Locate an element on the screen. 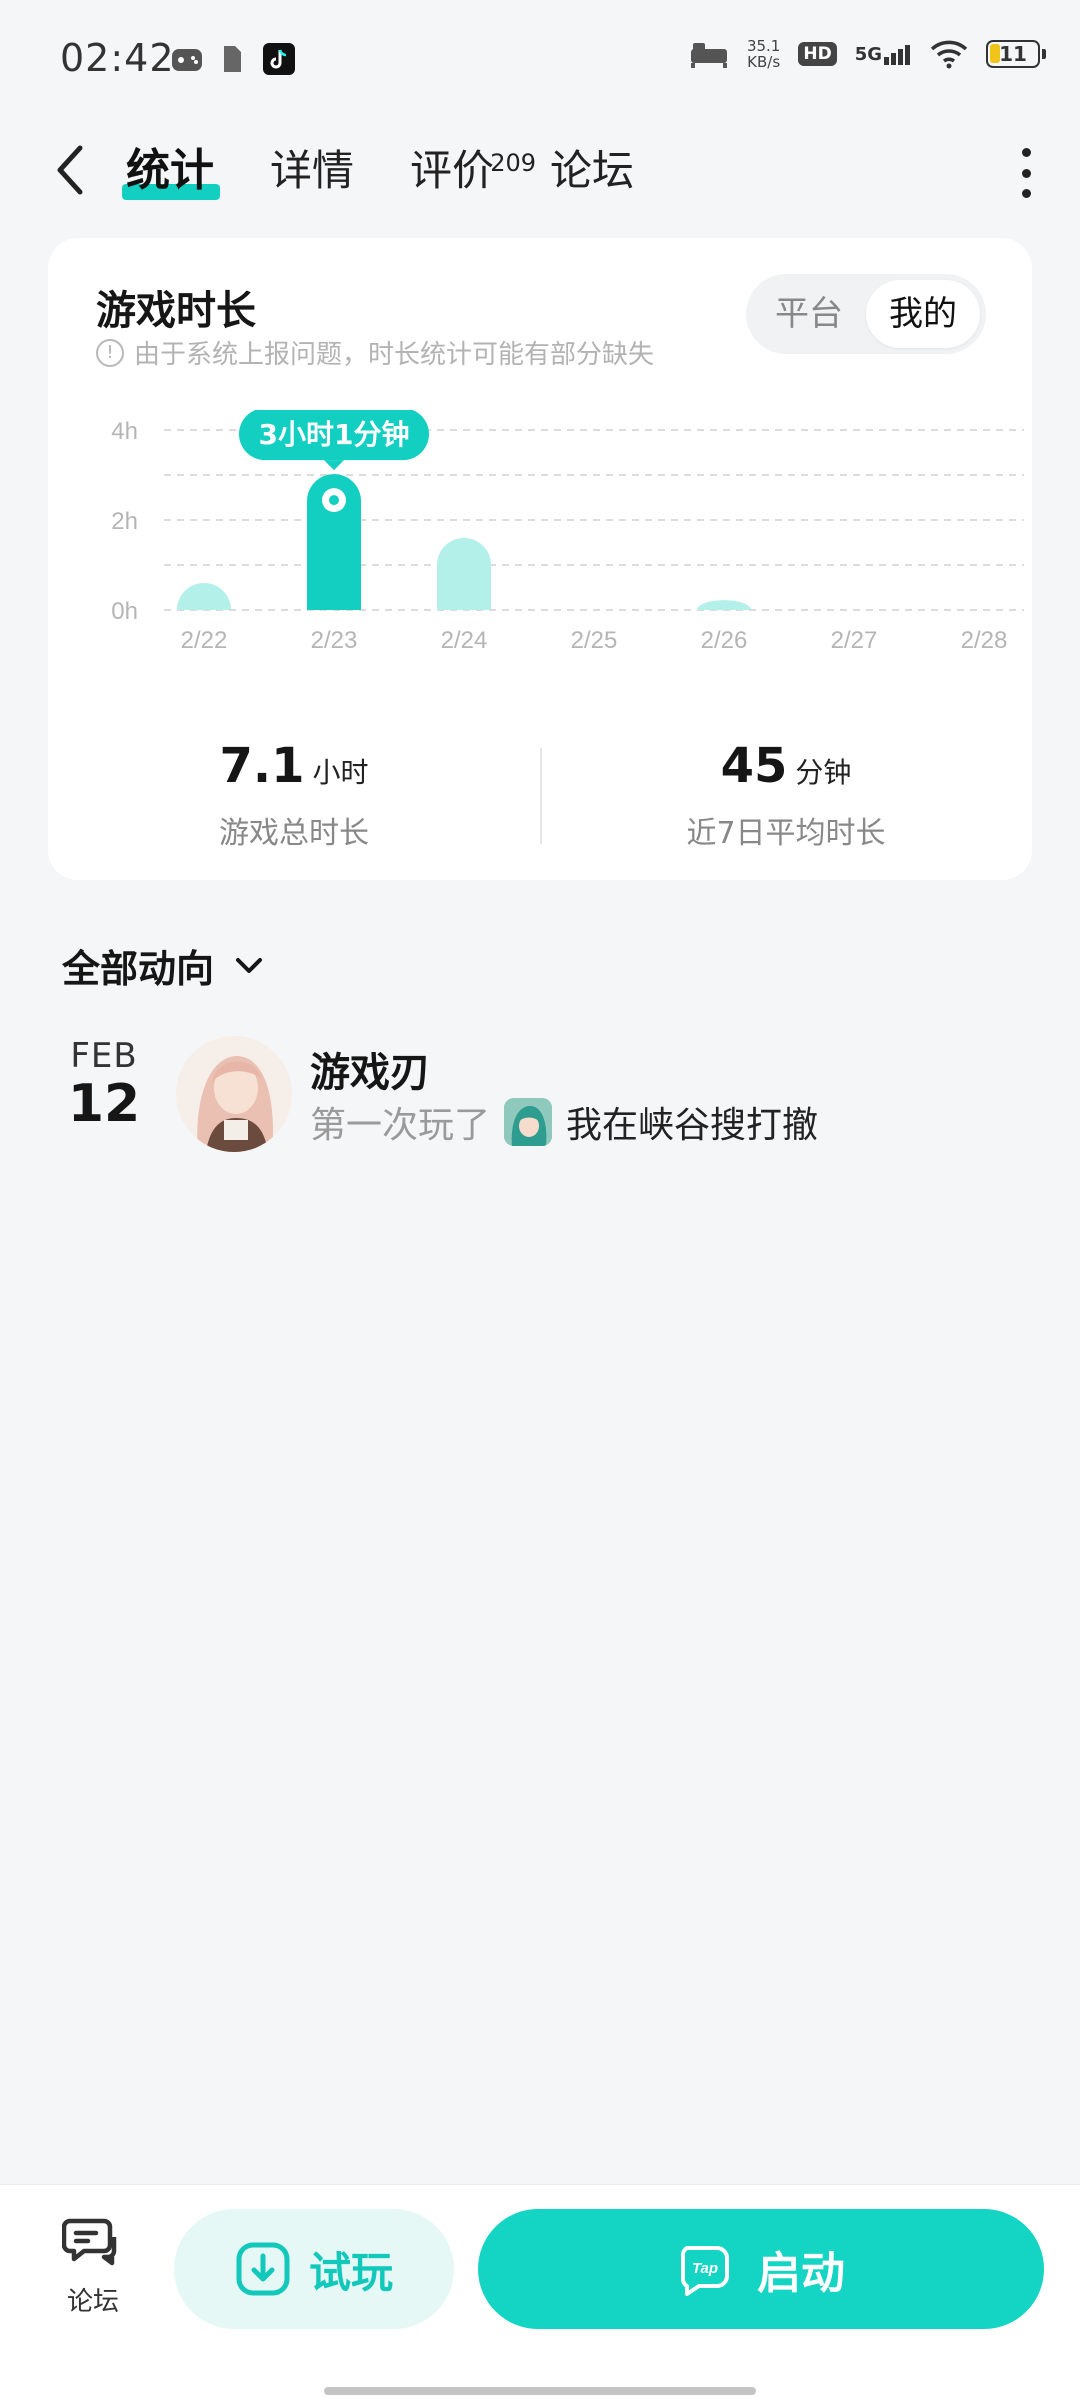 Image resolution: width=1080 pixels, height=2400 pixels. total-unit: 小时 is located at coordinates (340, 772).